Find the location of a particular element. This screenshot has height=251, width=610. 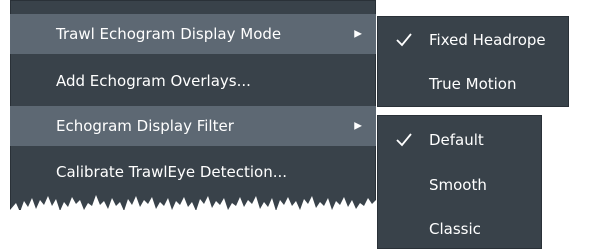

submenu-item-true-motion: True Motion is located at coordinates (473, 84).